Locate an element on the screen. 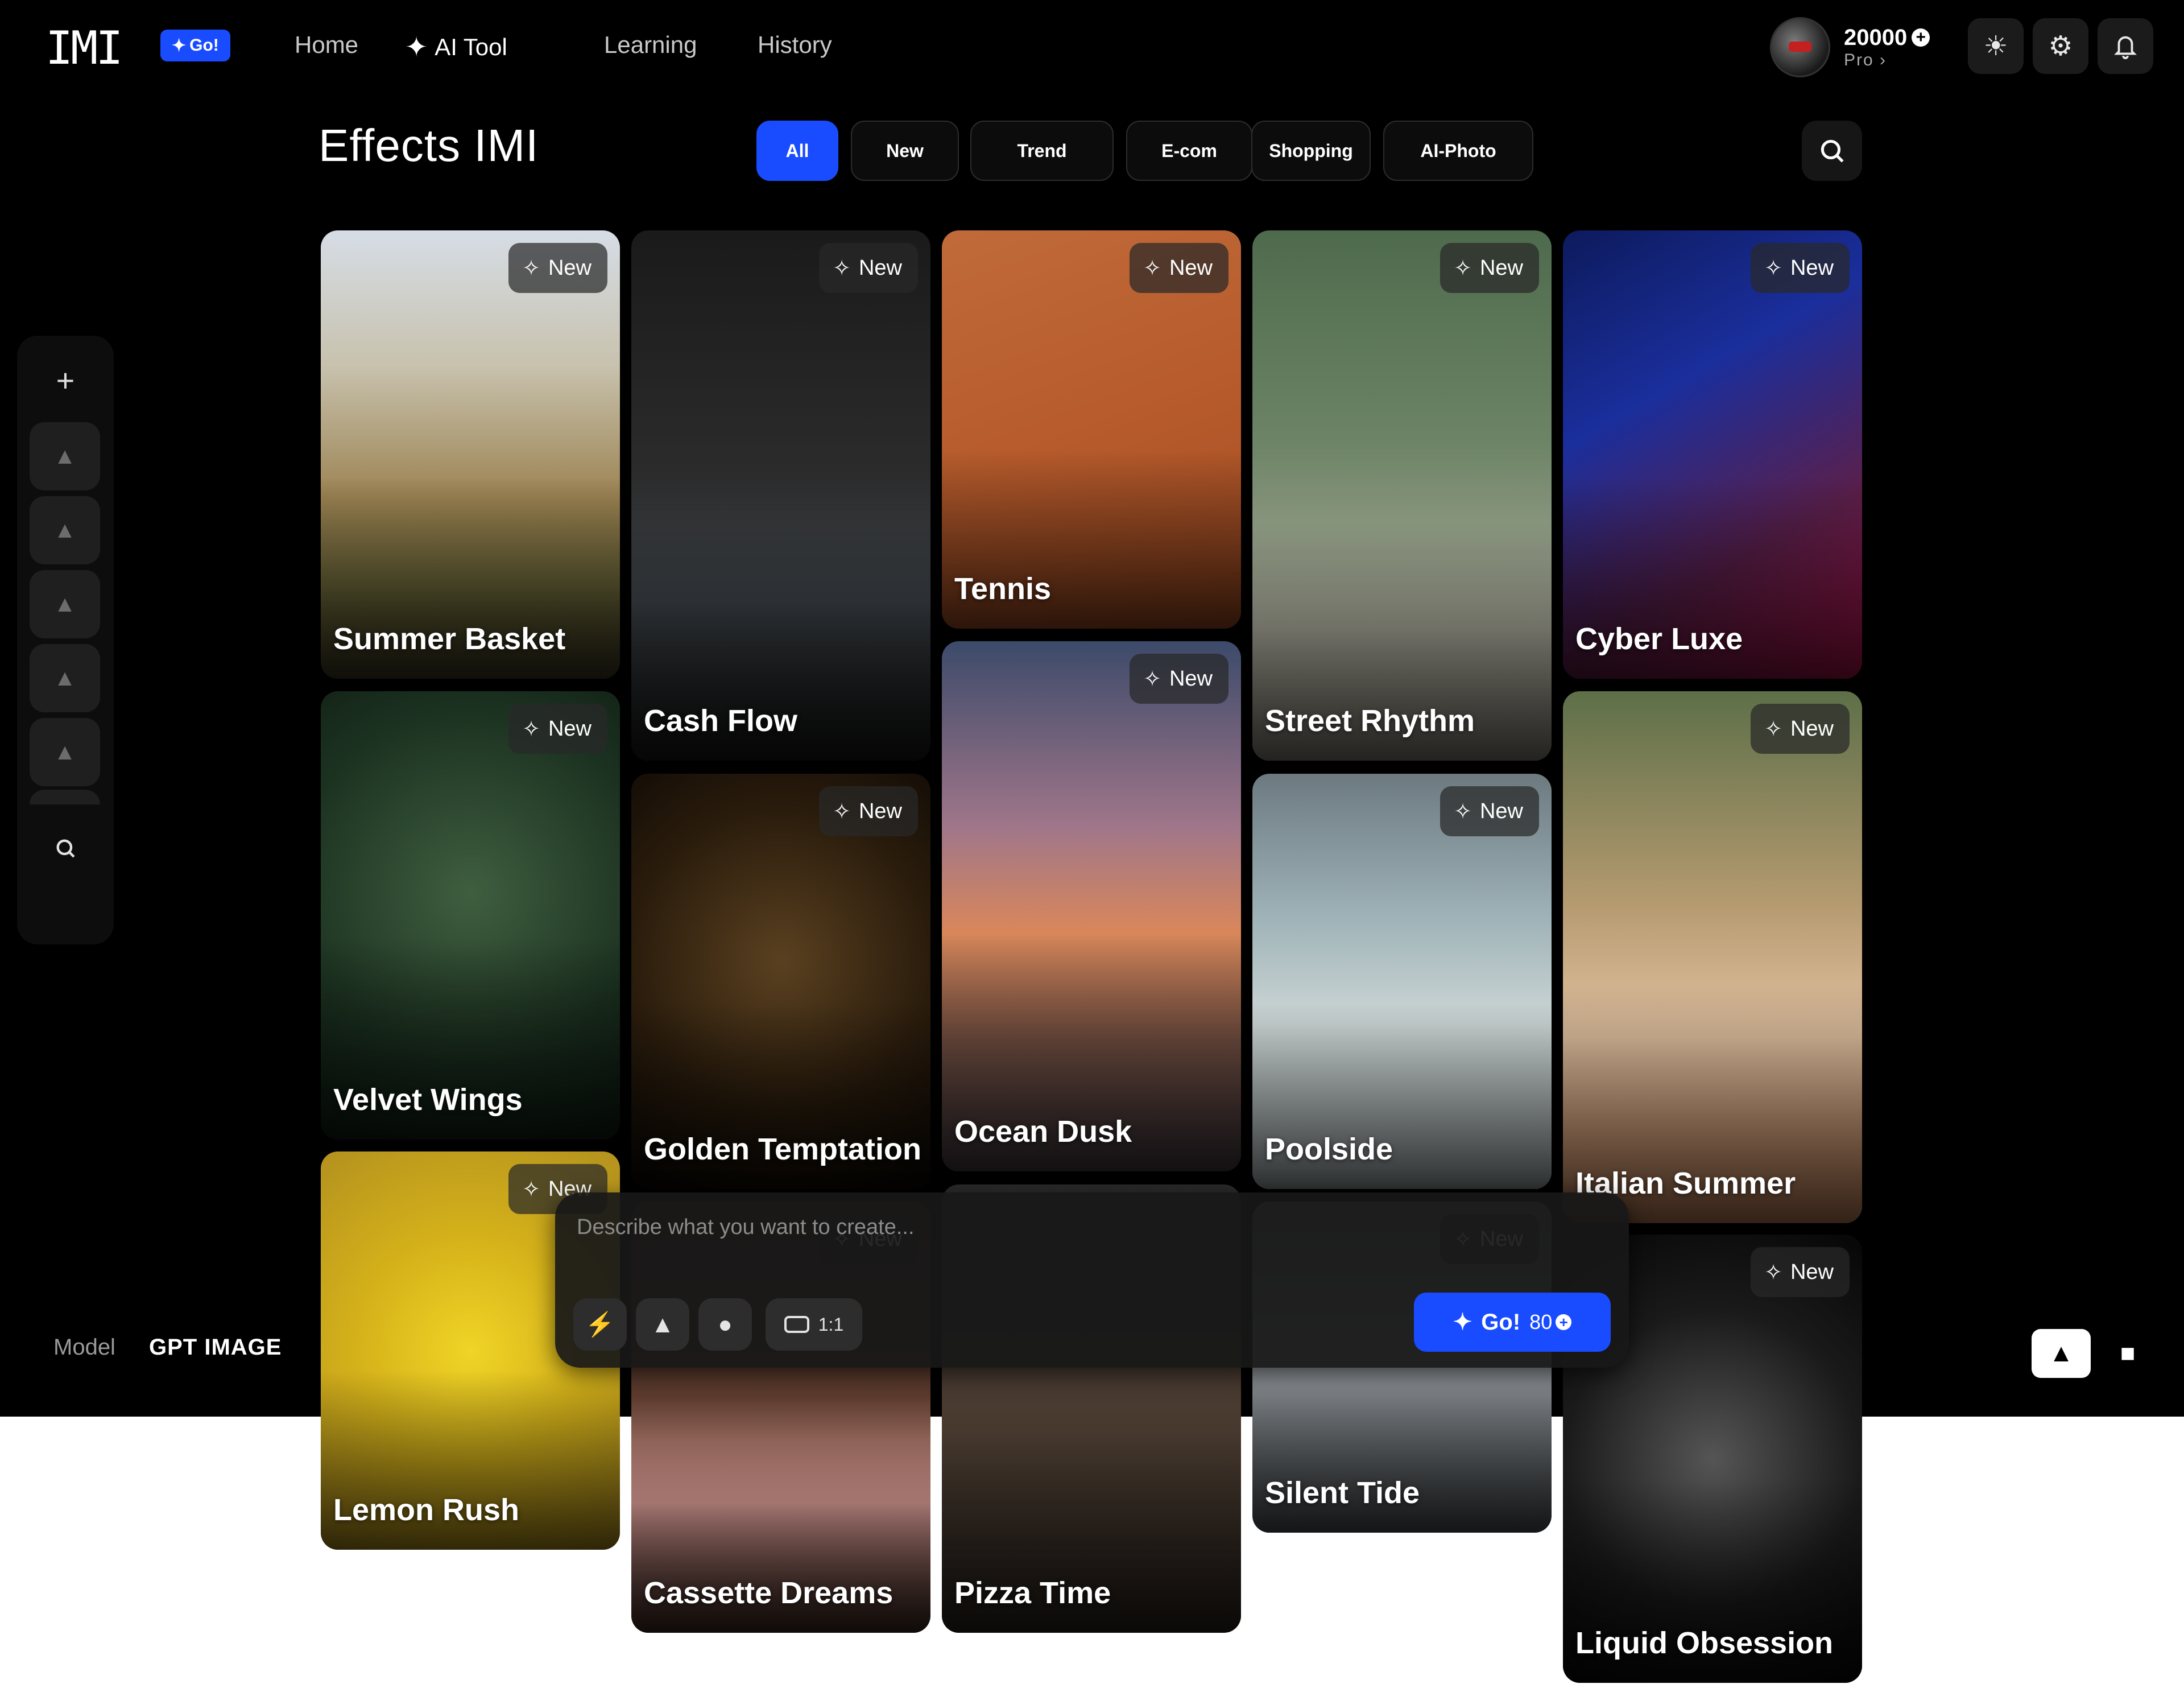 The width and height of the screenshot is (2184, 1684). effect-card-title: Silent Tide is located at coordinates (1342, 1493).